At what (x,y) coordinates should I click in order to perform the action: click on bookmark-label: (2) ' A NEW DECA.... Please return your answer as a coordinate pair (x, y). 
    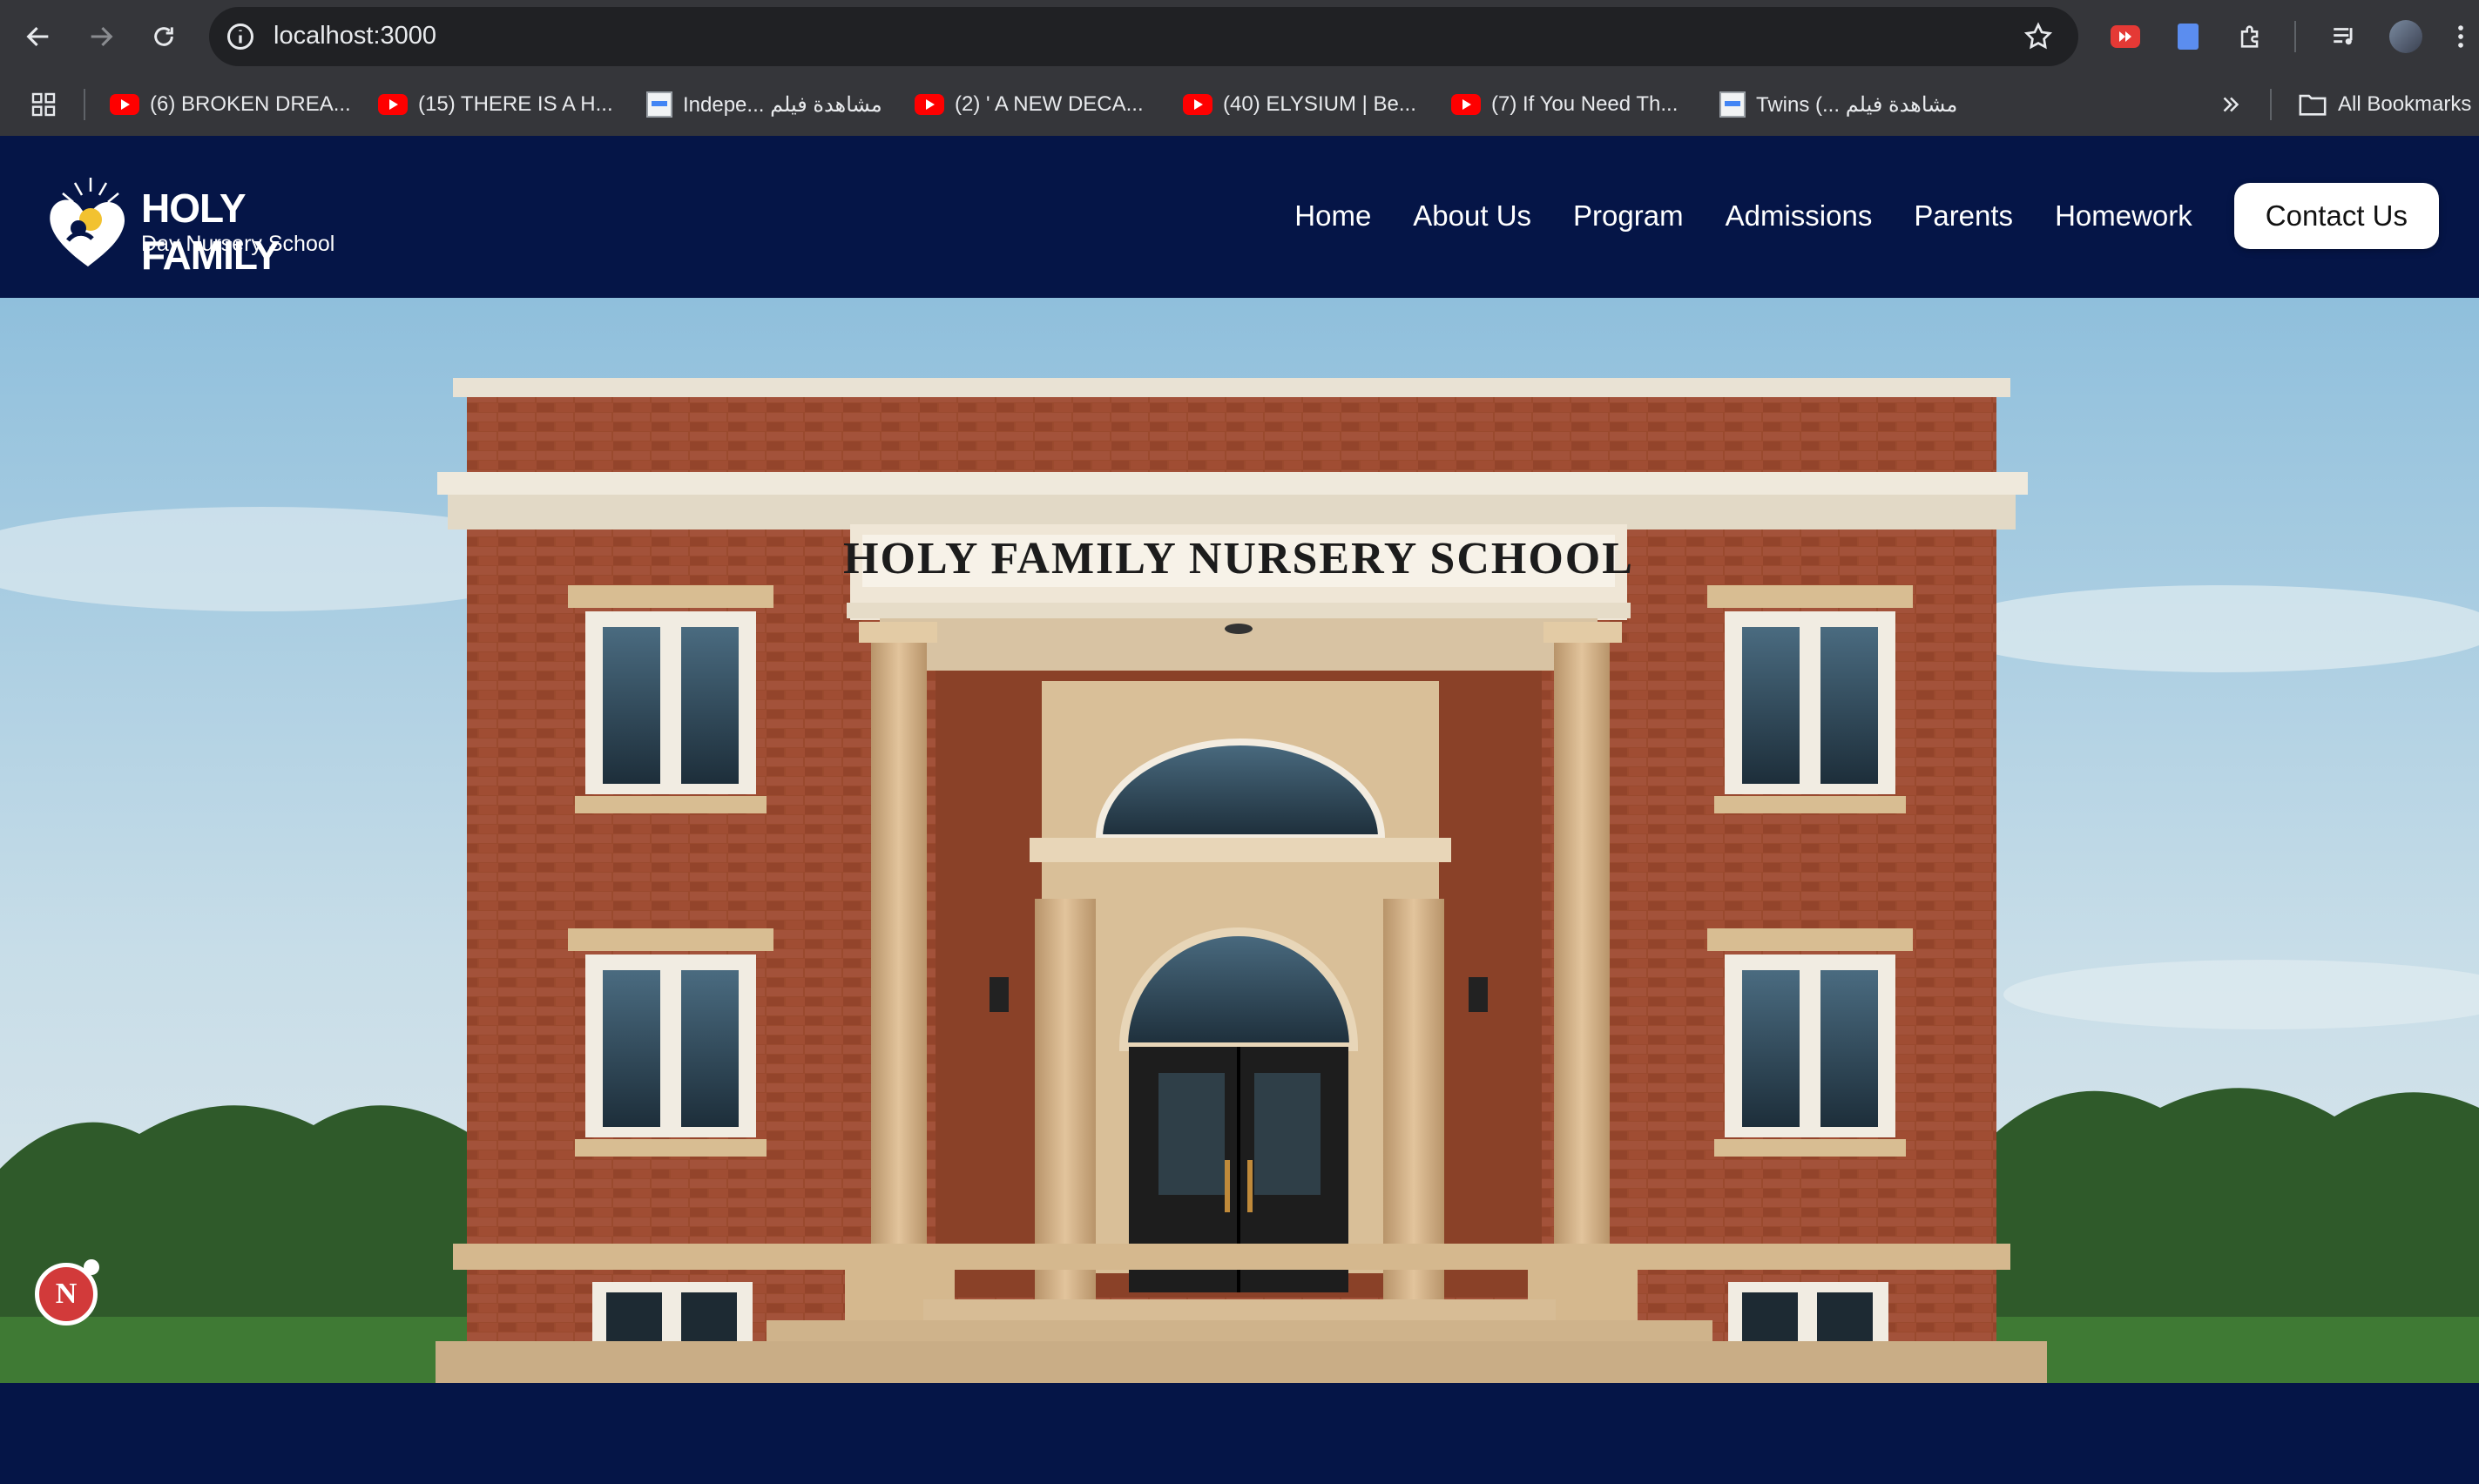
    Looking at the image, I should click on (1049, 104).